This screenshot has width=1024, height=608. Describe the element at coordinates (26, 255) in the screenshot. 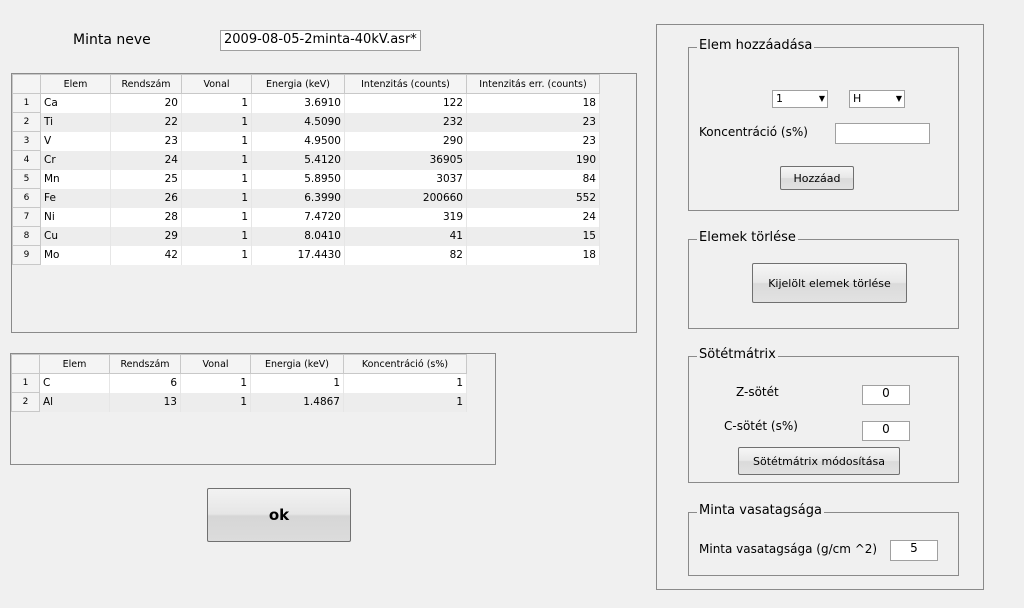

I see `row-number: 9` at that location.